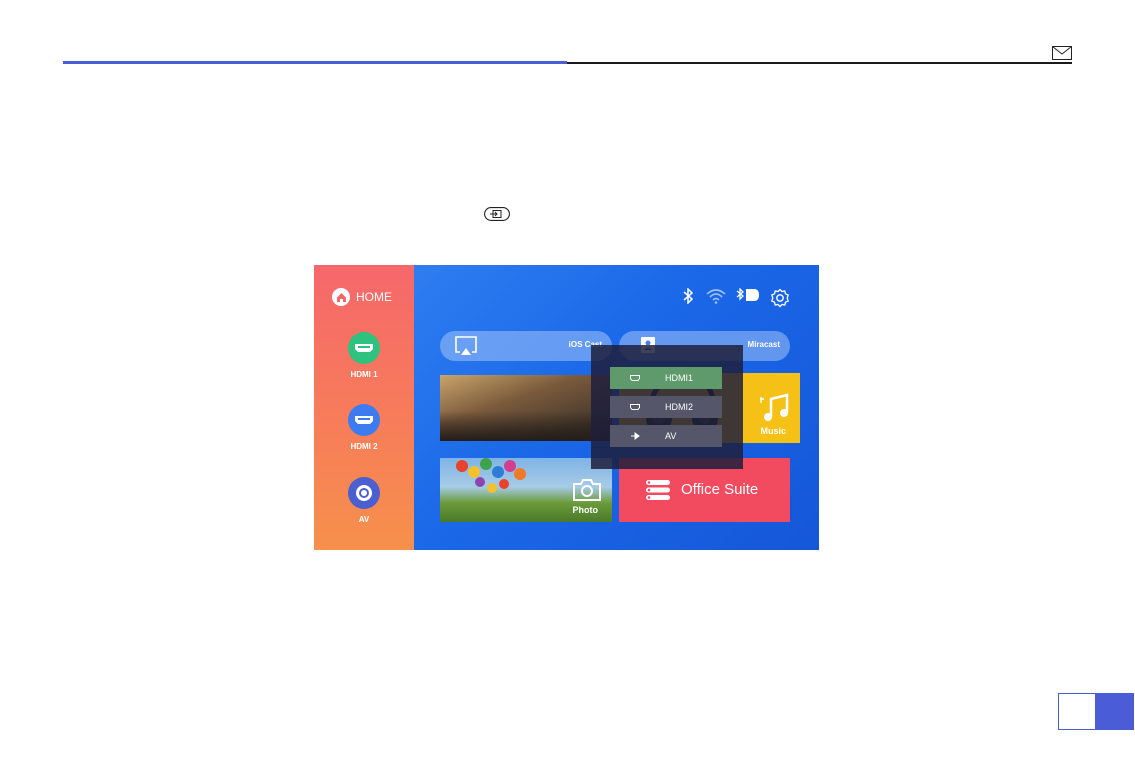 The height and width of the screenshot is (757, 1135). What do you see at coordinates (679, 378) in the screenshot?
I see `menu-option-label: HDMI1` at bounding box center [679, 378].